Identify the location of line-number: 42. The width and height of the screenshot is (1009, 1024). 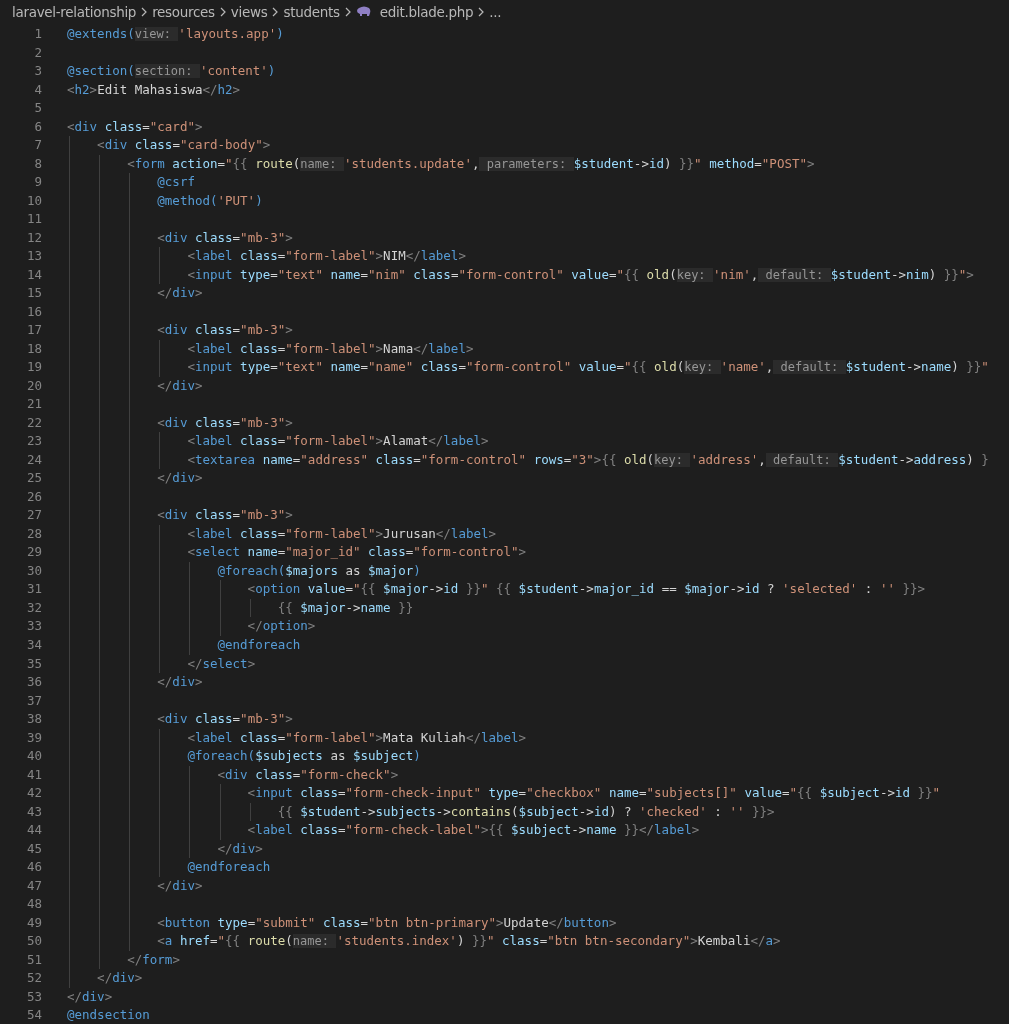
(34, 793).